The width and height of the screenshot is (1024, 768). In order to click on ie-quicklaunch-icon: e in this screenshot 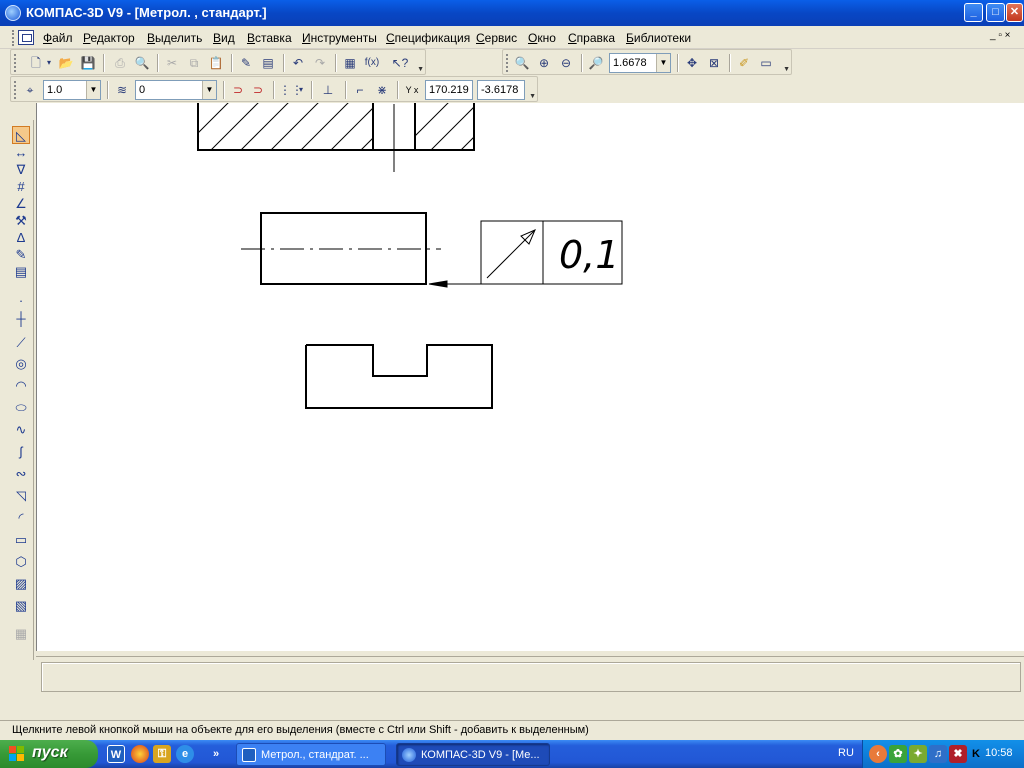, I will do `click(185, 754)`.